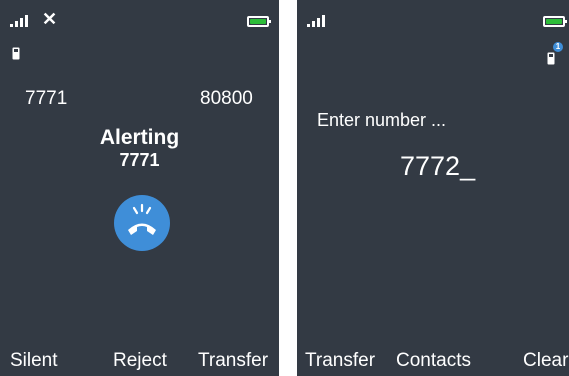 This screenshot has height=376, width=569. I want to click on ringing-handset-icon, so click(142, 223).